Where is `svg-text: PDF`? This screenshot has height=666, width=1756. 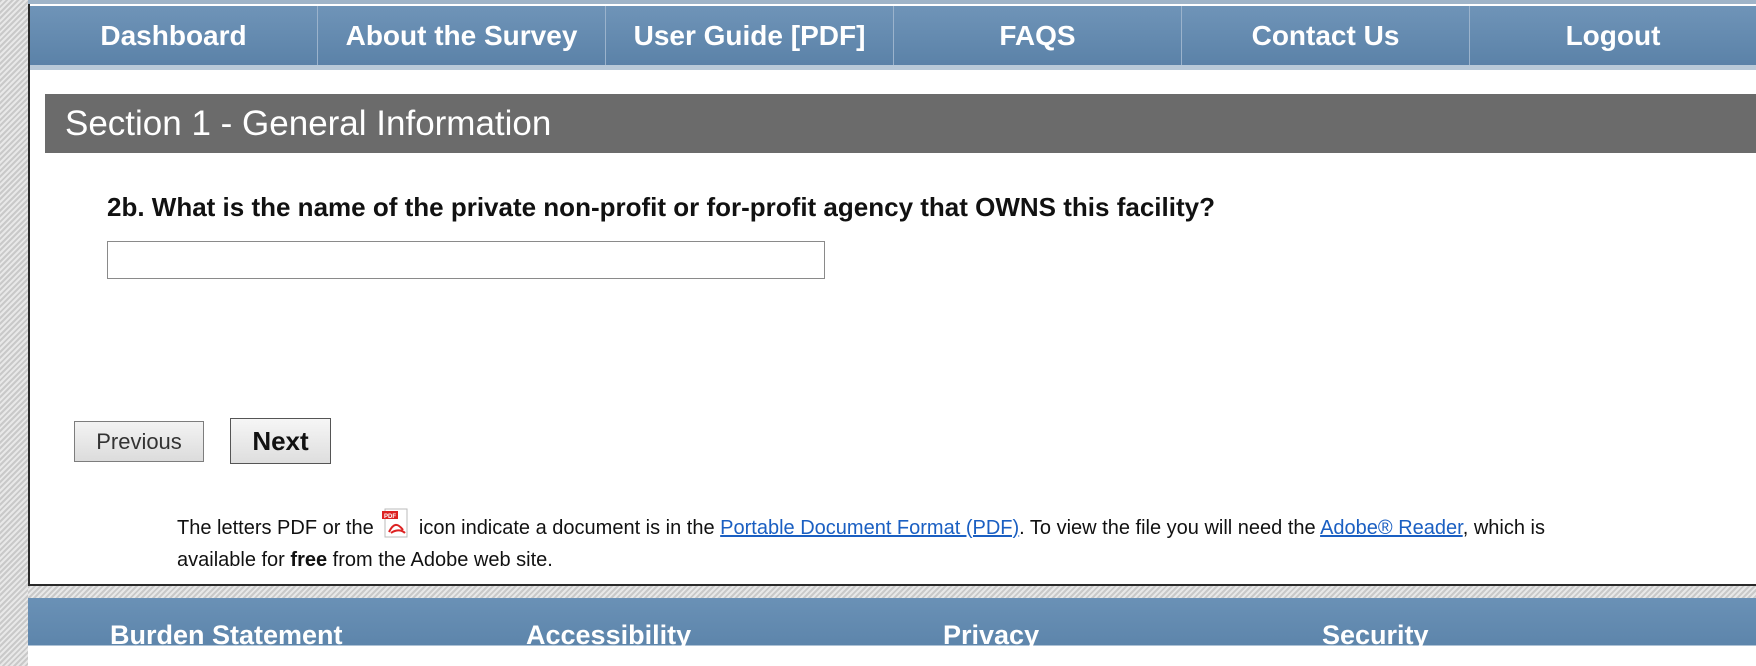
svg-text: PDF is located at coordinates (390, 517).